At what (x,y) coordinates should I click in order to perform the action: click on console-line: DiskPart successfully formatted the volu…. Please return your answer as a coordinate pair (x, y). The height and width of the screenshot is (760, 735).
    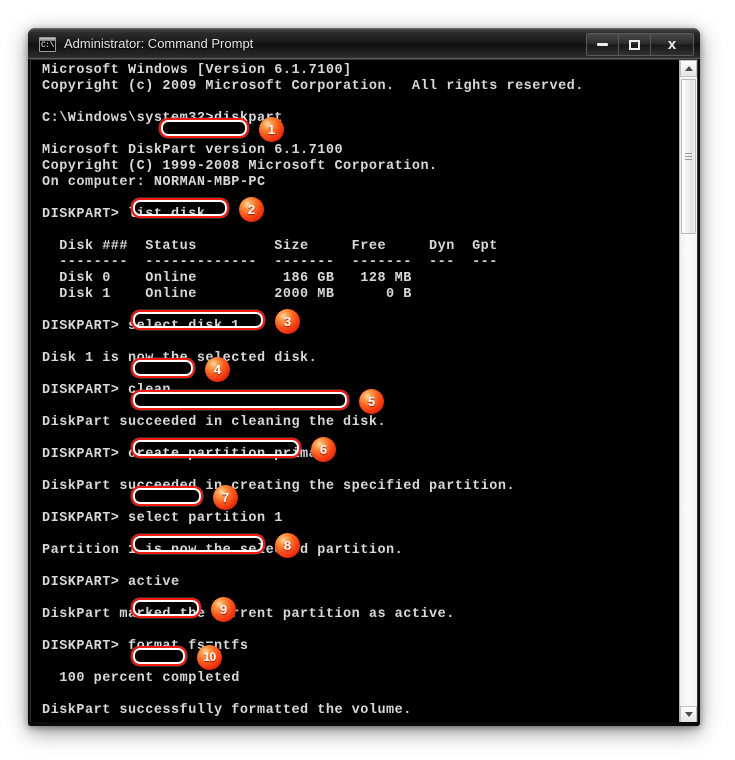
    Looking at the image, I should click on (227, 710).